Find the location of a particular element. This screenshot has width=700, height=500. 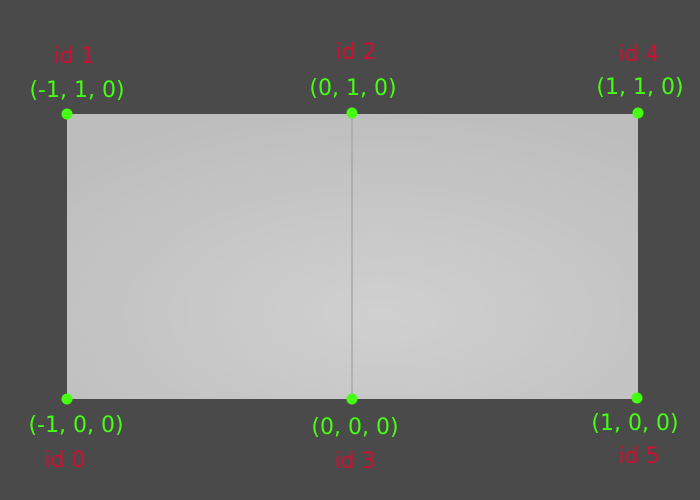

vertex-coord-label-3: (0, 0, 0) is located at coordinates (354, 427).